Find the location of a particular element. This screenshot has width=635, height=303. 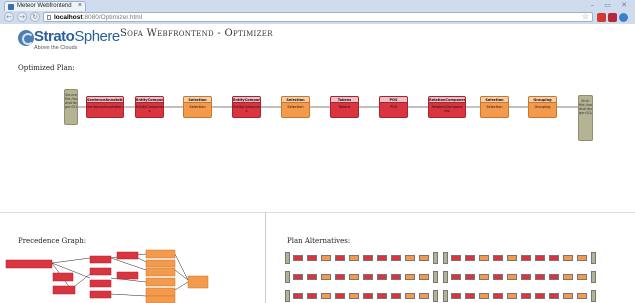

tab-title: Meteor Webfrontend is located at coordinates (44, 6).